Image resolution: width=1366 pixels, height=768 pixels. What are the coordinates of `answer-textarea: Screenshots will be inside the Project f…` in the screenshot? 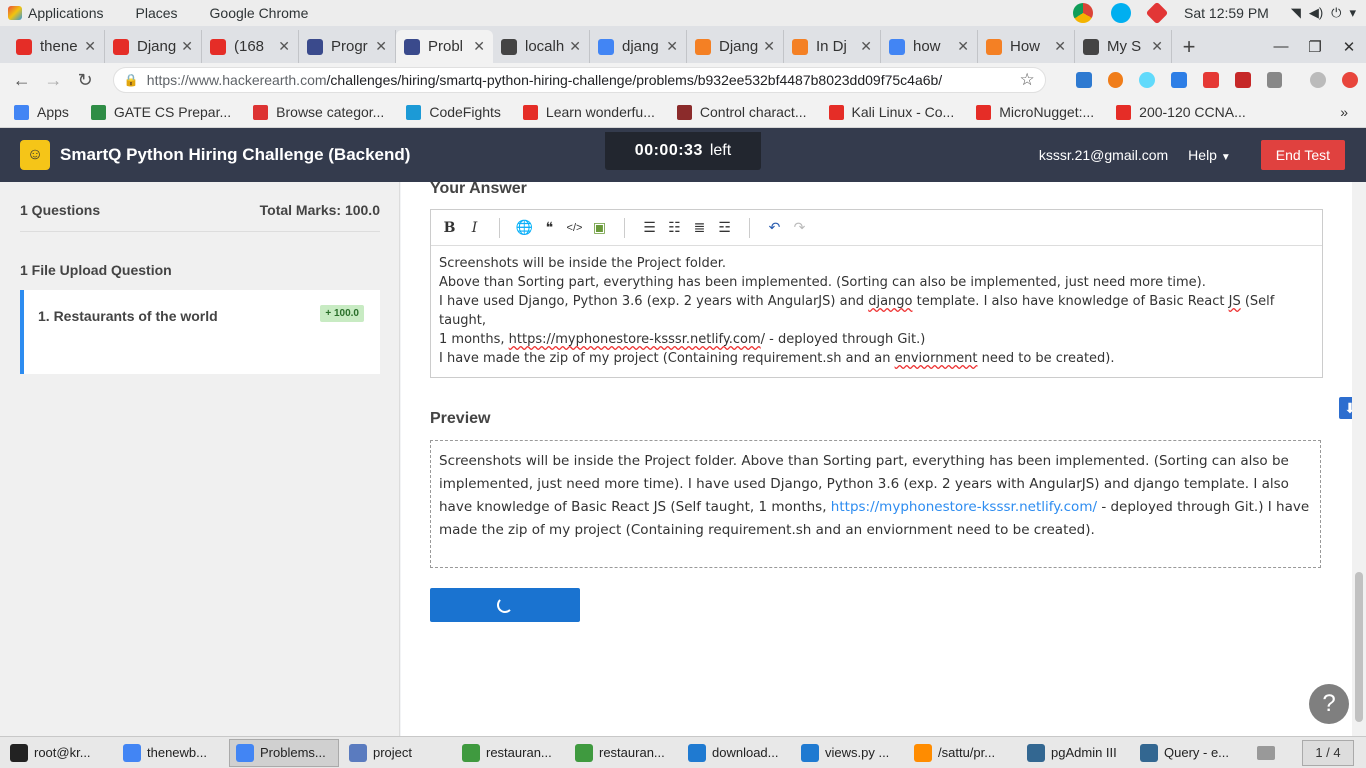 It's located at (876, 311).